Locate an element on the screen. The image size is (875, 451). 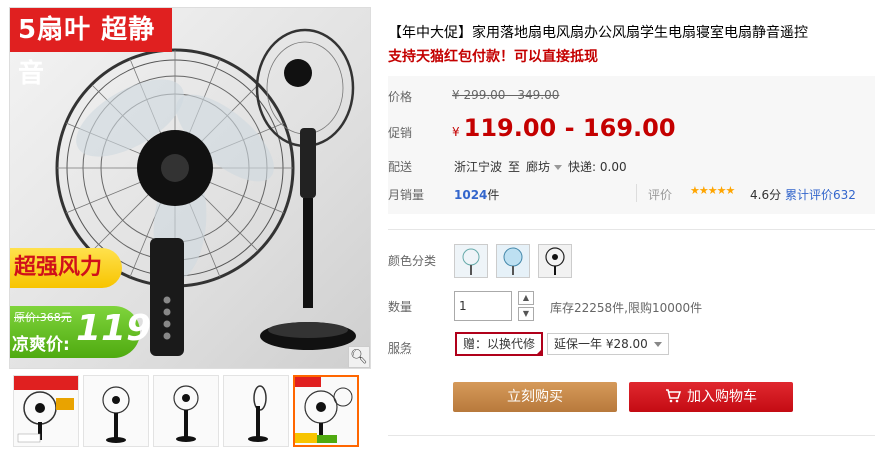
original-price: ¥ 299.00 - 349.00 is located at coordinates (506, 95).